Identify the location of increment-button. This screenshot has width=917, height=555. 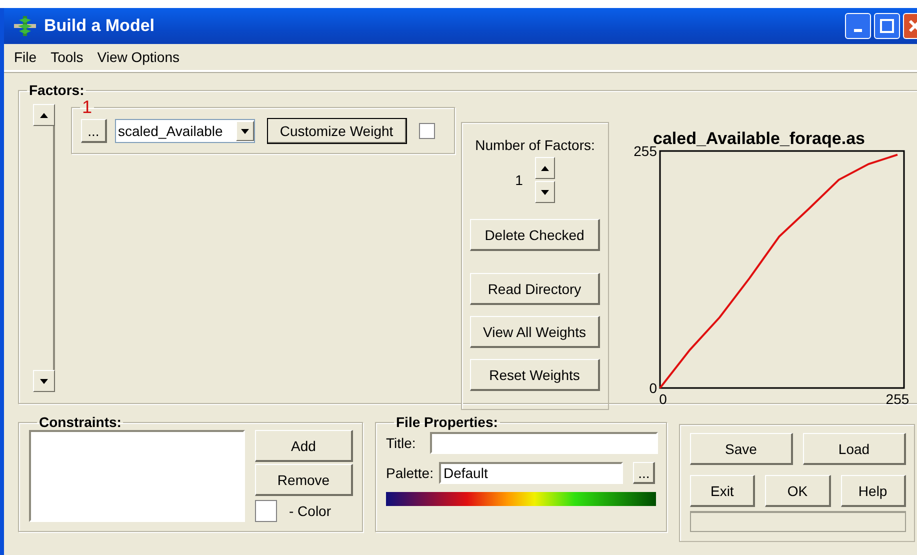
(544, 168).